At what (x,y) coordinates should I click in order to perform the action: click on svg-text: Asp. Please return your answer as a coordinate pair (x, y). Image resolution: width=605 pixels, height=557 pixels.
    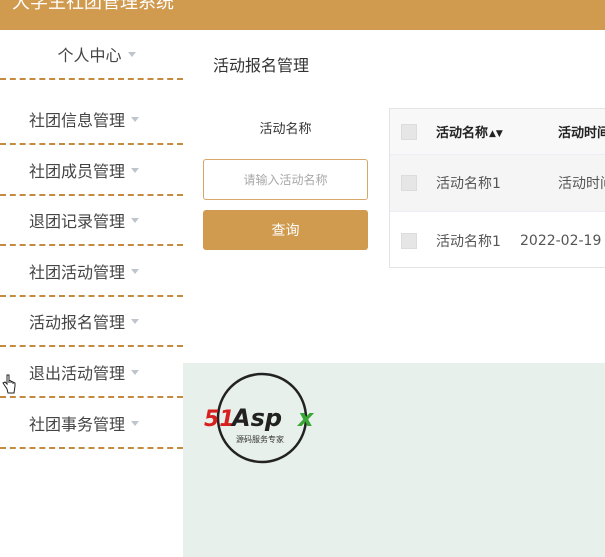
    Looking at the image, I should click on (256, 418).